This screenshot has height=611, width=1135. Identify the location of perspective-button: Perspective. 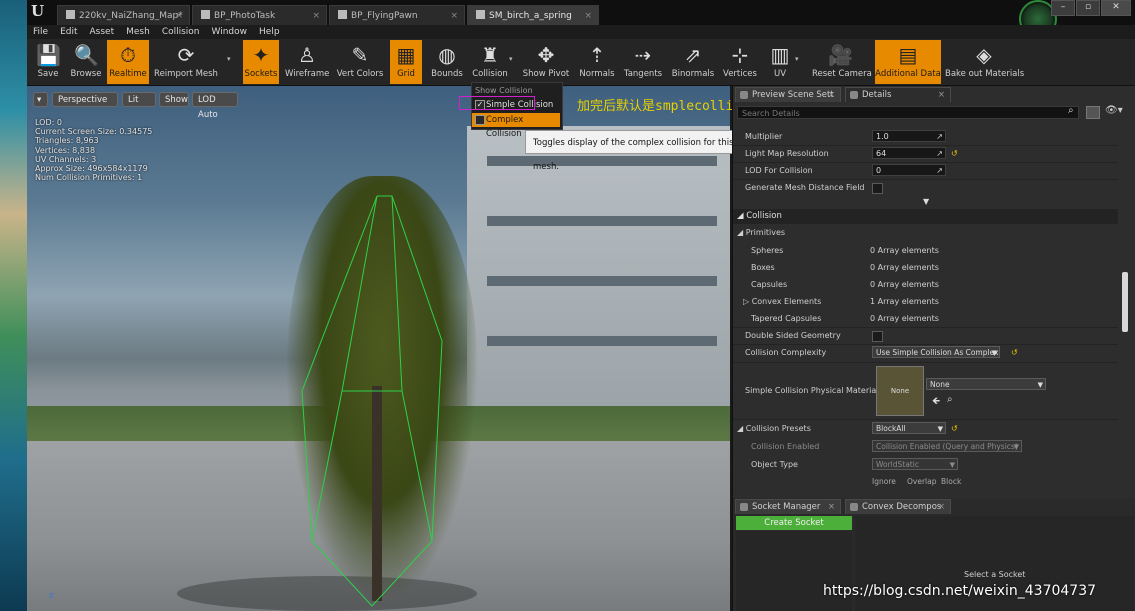
(85, 99).